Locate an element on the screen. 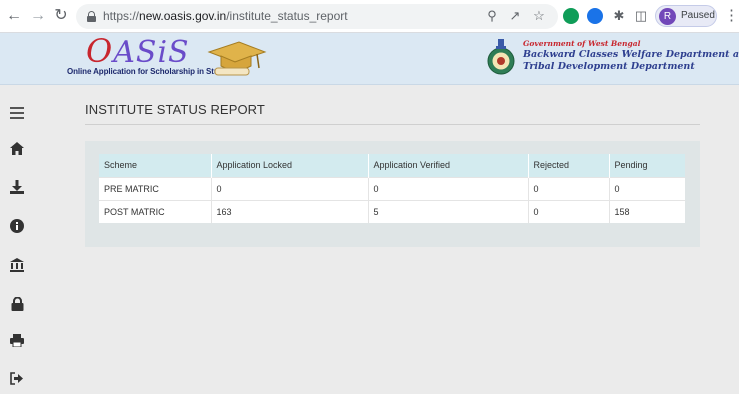 The width and height of the screenshot is (739, 394). cell-application-verified: 0 is located at coordinates (448, 188).